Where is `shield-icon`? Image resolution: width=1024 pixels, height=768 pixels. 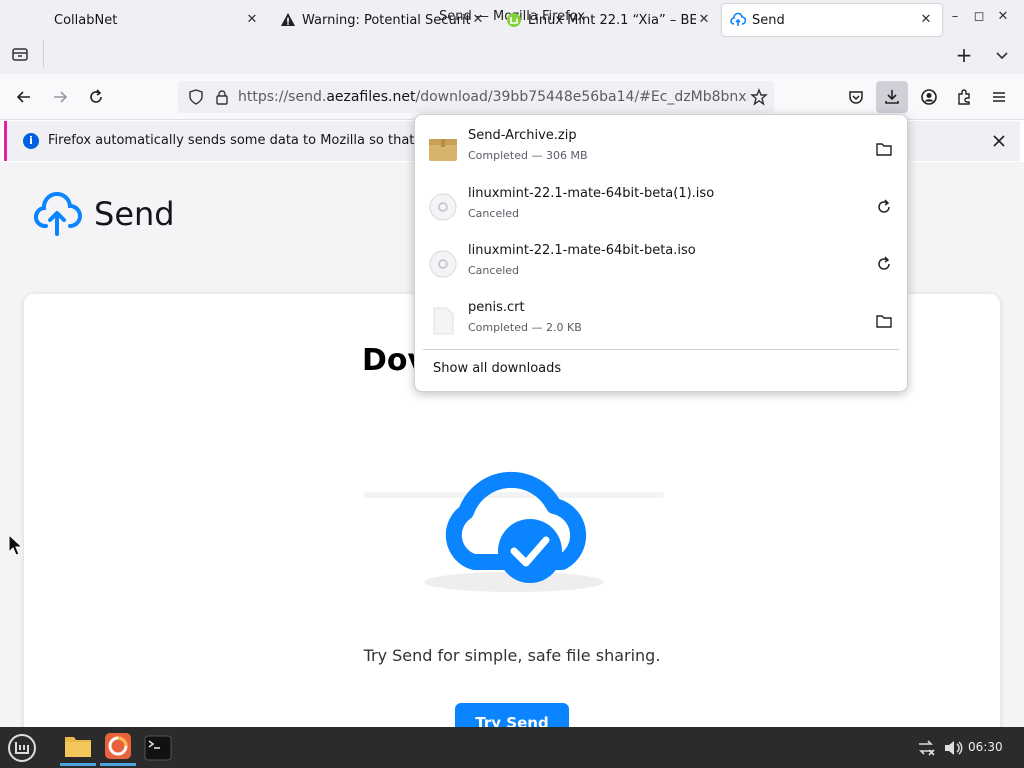 shield-icon is located at coordinates (196, 97).